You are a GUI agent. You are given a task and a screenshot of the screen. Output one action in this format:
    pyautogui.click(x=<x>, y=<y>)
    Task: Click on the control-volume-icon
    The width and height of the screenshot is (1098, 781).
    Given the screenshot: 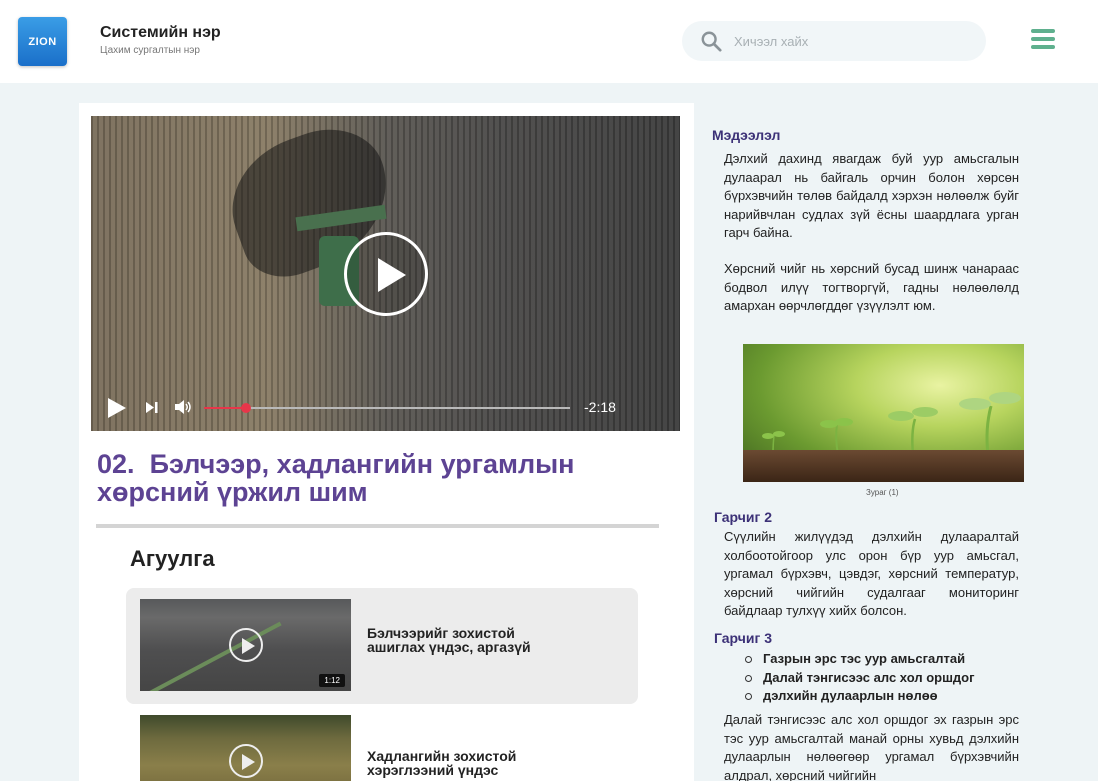 What is the action you would take?
    pyautogui.click(x=184, y=407)
    